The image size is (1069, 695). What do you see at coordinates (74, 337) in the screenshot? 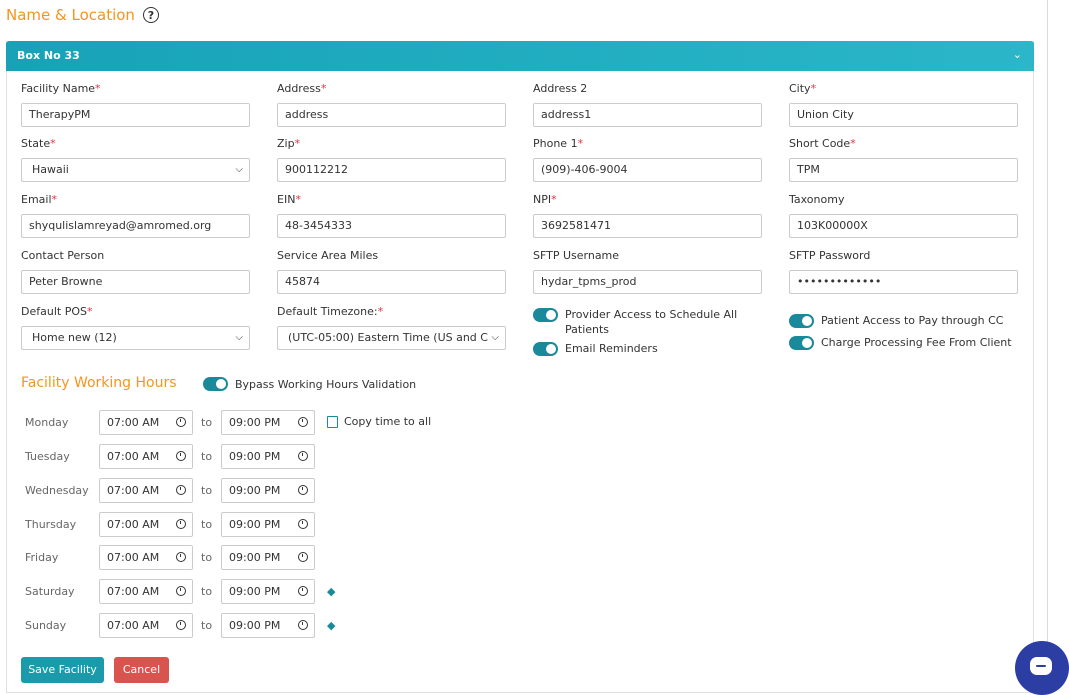
I see `default-pos-value: Home new (12)` at bounding box center [74, 337].